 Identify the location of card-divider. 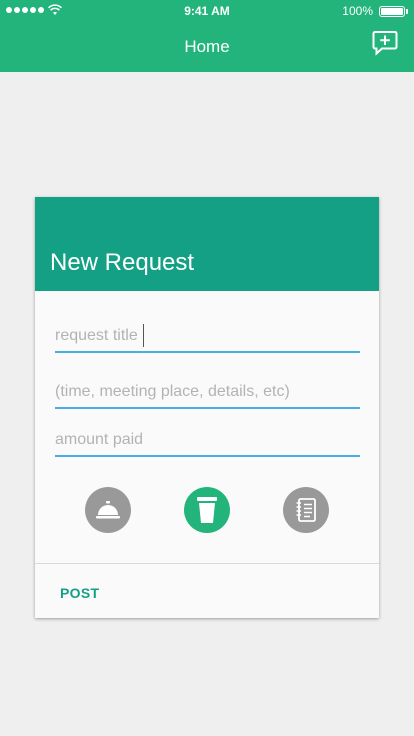
(207, 563).